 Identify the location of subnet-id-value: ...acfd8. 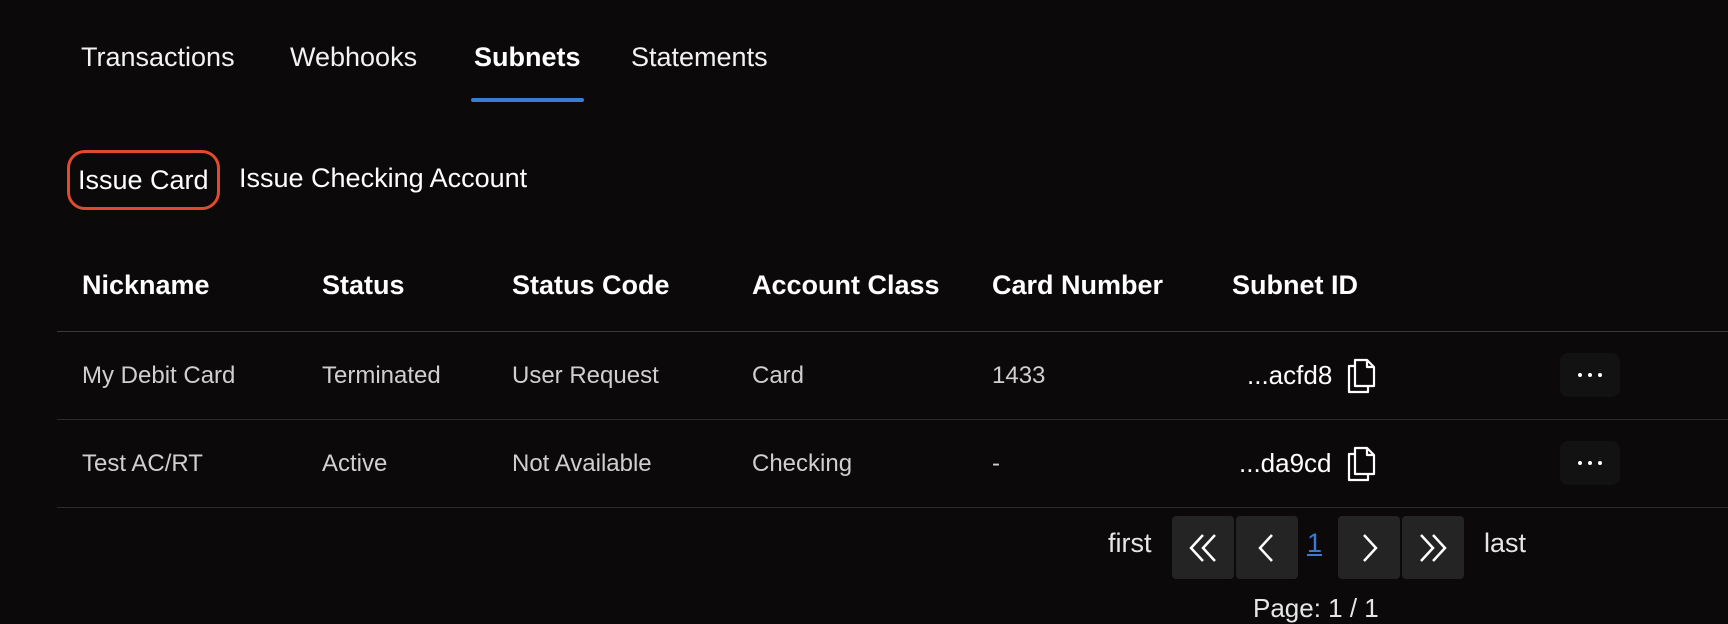
(1290, 375).